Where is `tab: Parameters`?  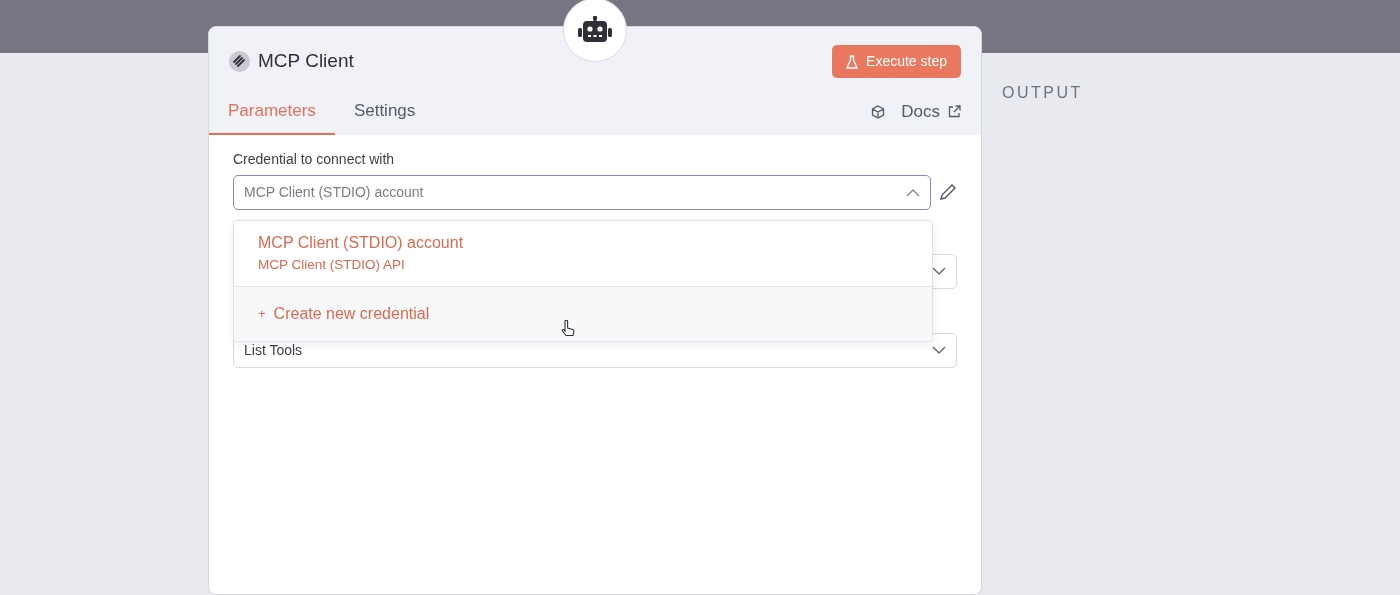 tab: Parameters is located at coordinates (272, 112).